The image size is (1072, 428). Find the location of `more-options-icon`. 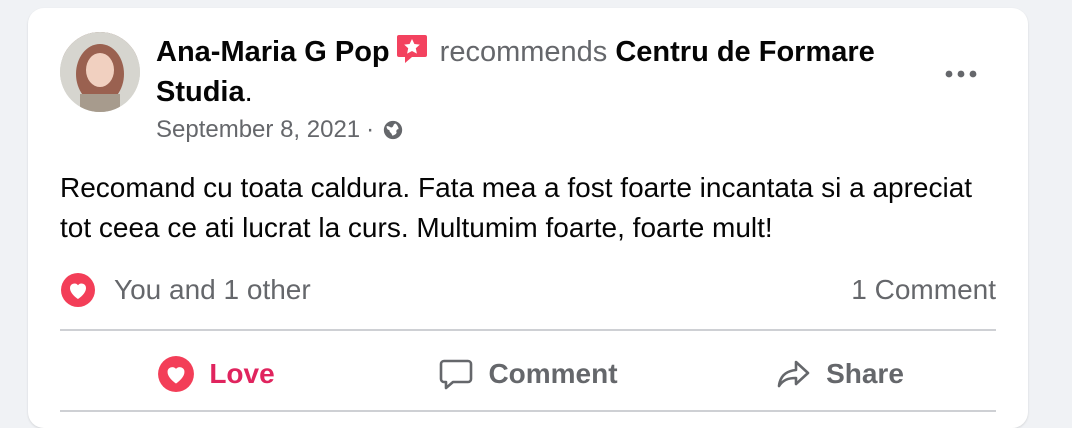

more-options-icon is located at coordinates (961, 74).